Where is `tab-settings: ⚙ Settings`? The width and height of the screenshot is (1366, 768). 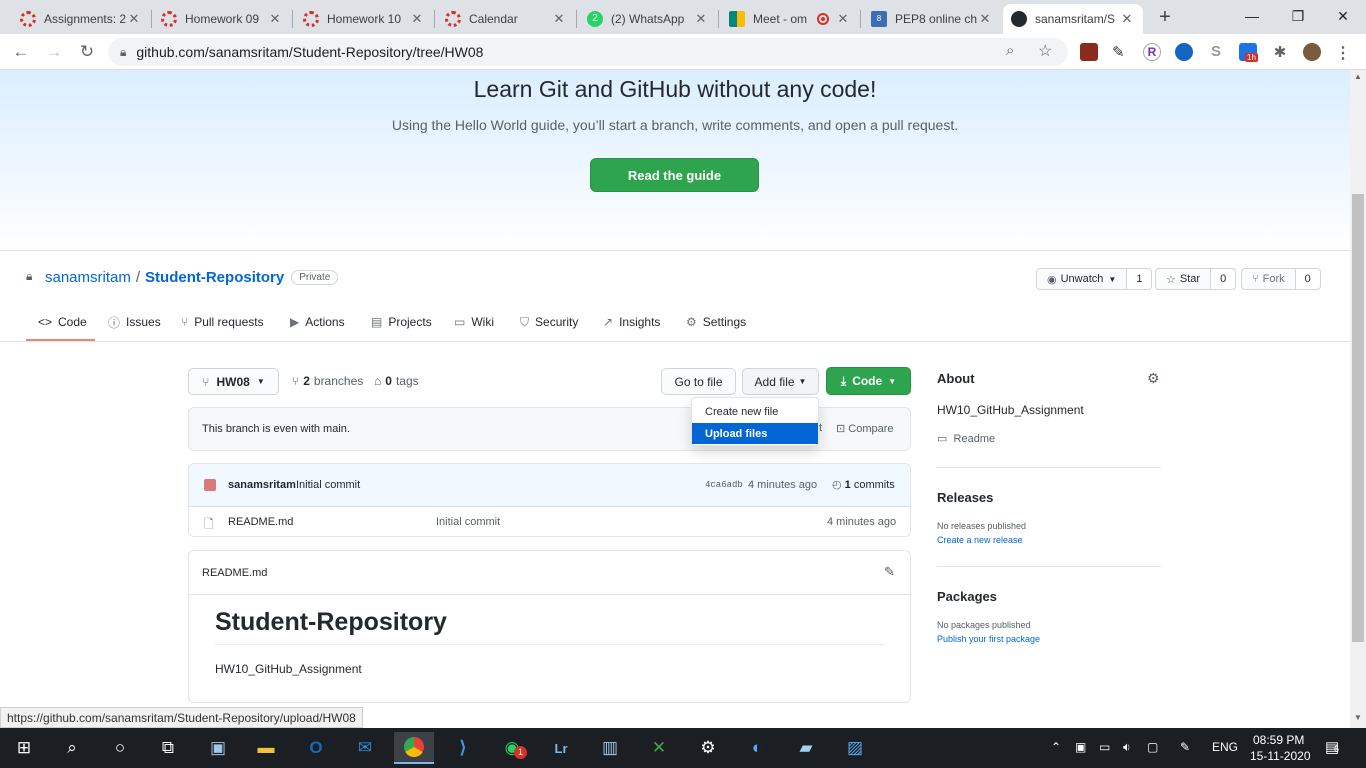 tab-settings: ⚙ Settings is located at coordinates (716, 322).